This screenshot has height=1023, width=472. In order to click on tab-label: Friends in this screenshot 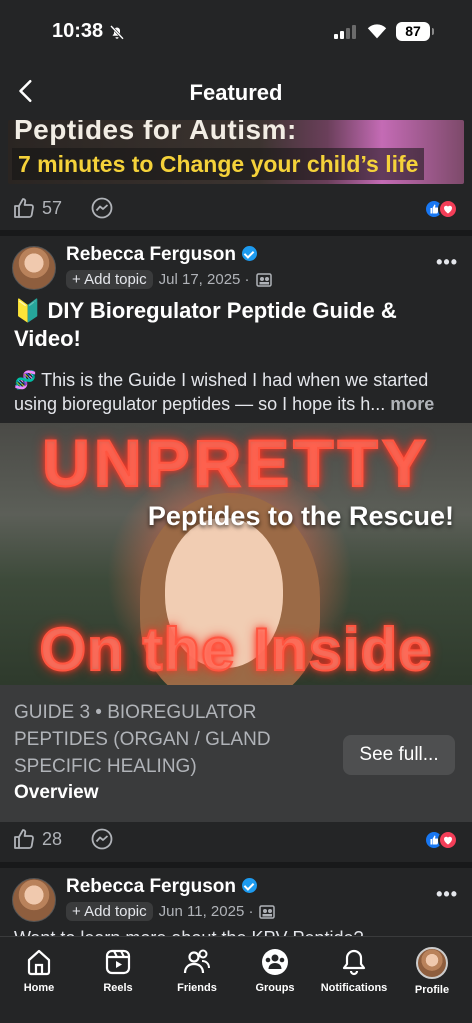, I will do `click(197, 988)`.